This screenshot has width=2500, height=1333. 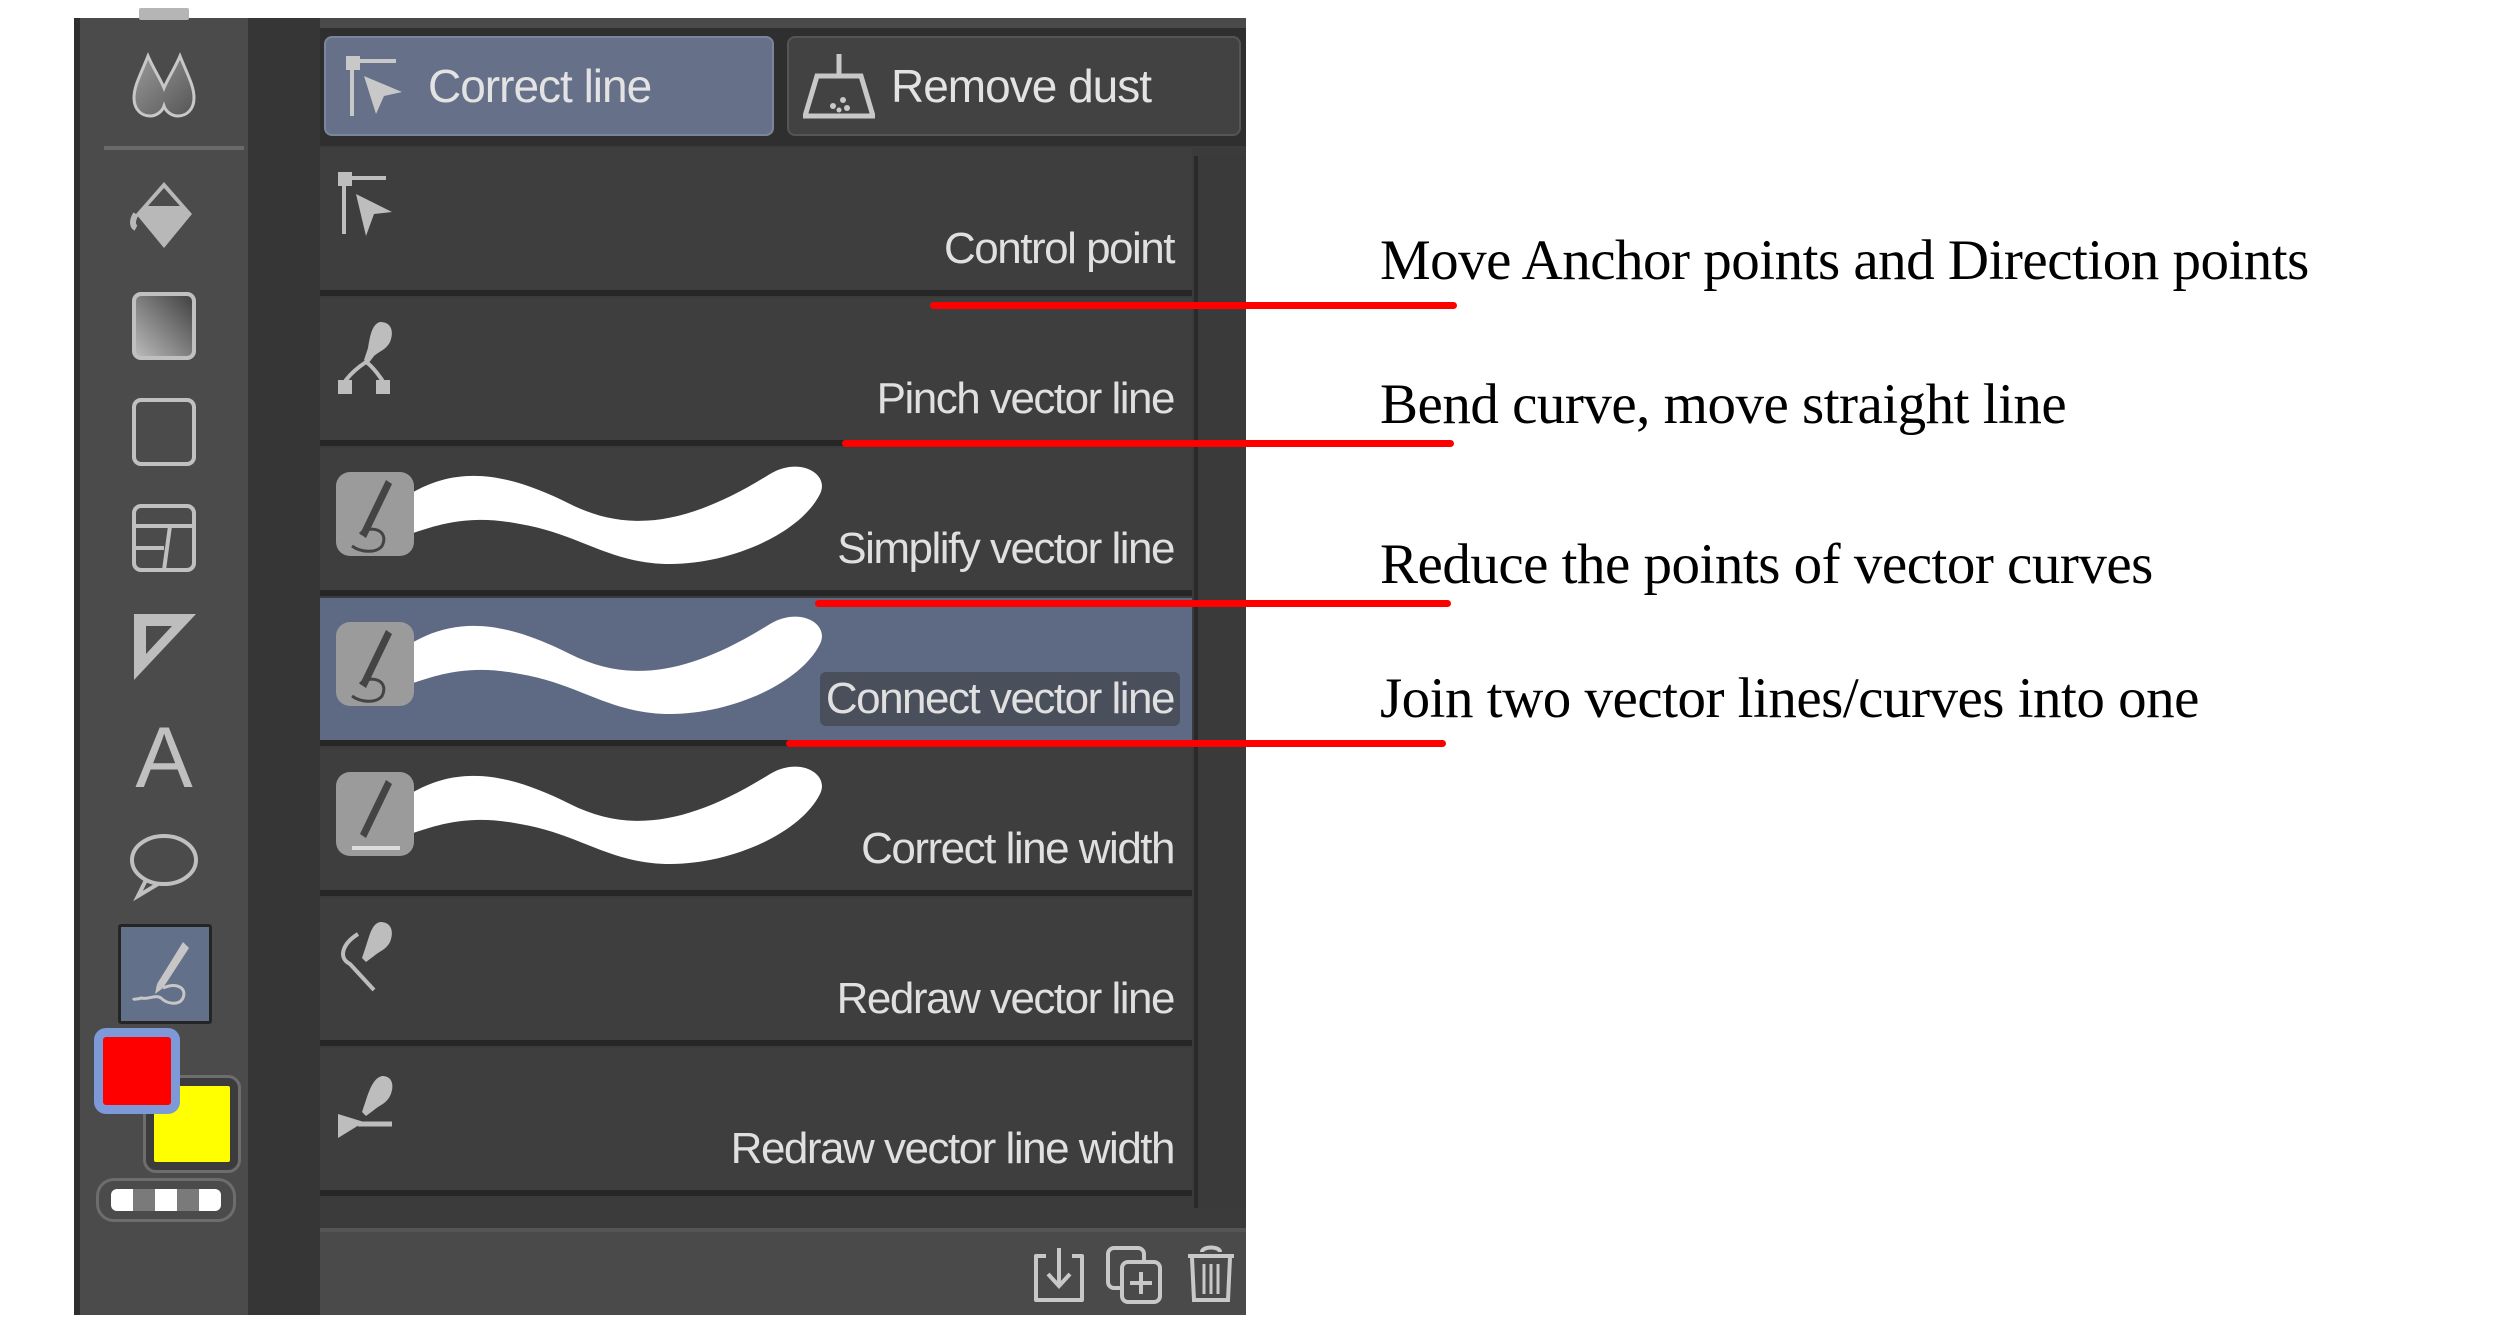 I want to click on correct-line-icon, so click(x=160, y=973).